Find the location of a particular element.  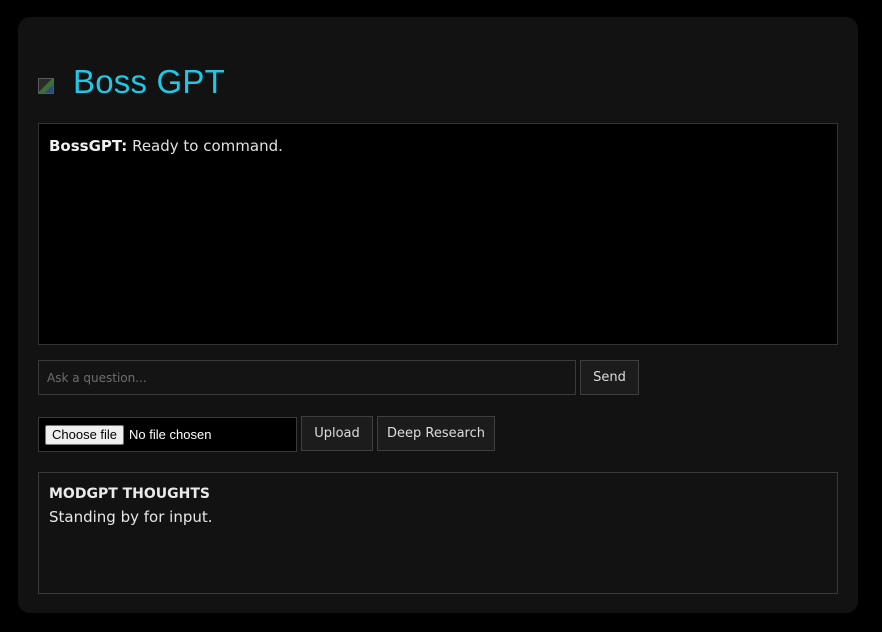

send-button: Send is located at coordinates (609, 377).